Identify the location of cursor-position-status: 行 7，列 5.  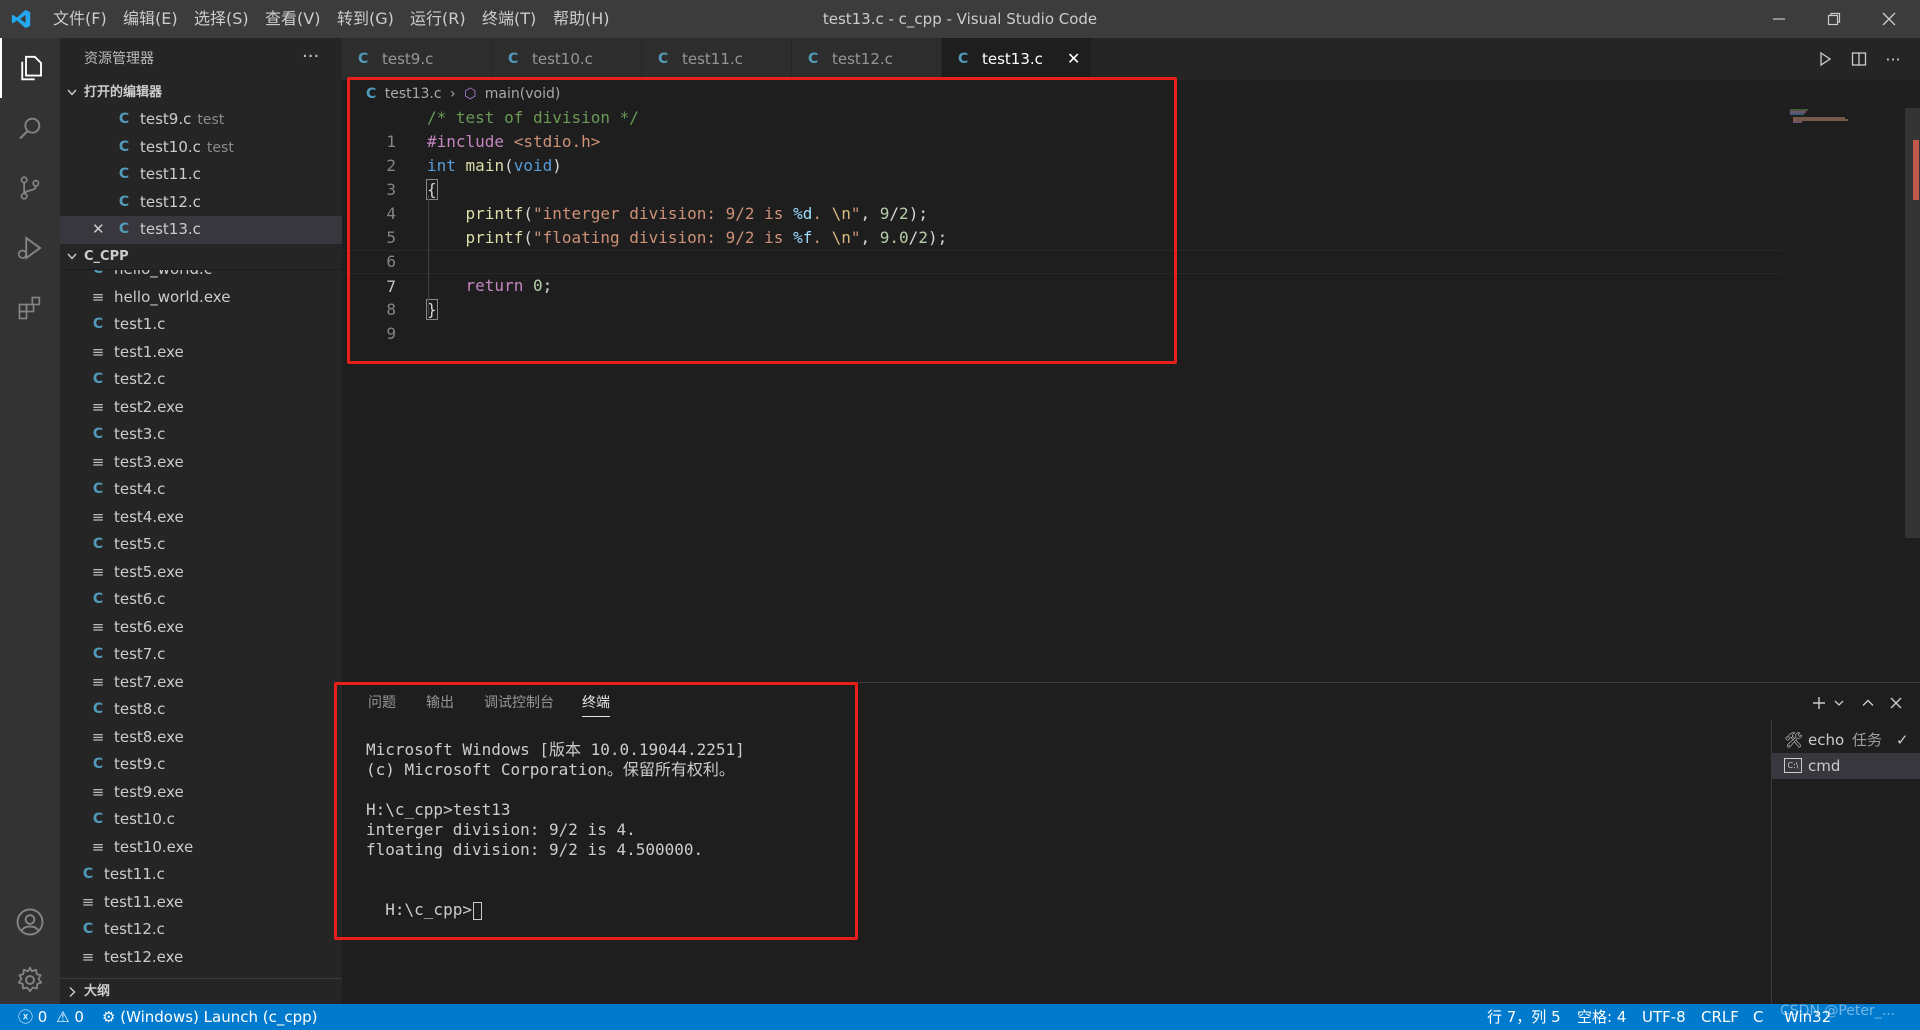
(1524, 1017).